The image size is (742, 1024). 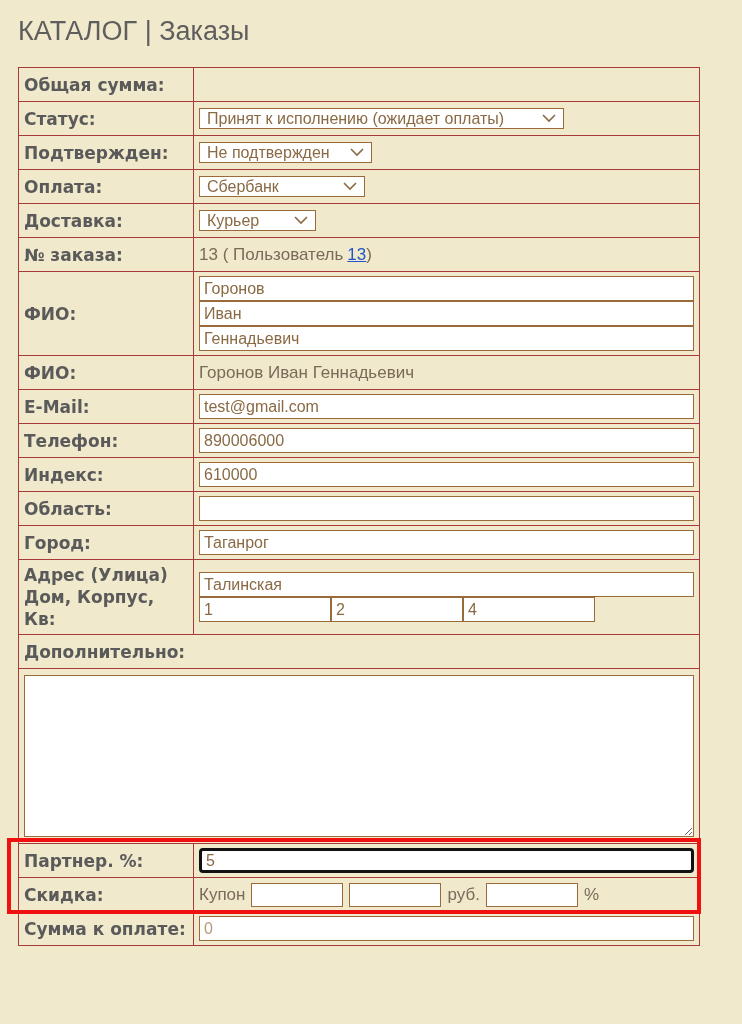 I want to click on page-title: КАТАЛОГ | Заказы, so click(x=134, y=31).